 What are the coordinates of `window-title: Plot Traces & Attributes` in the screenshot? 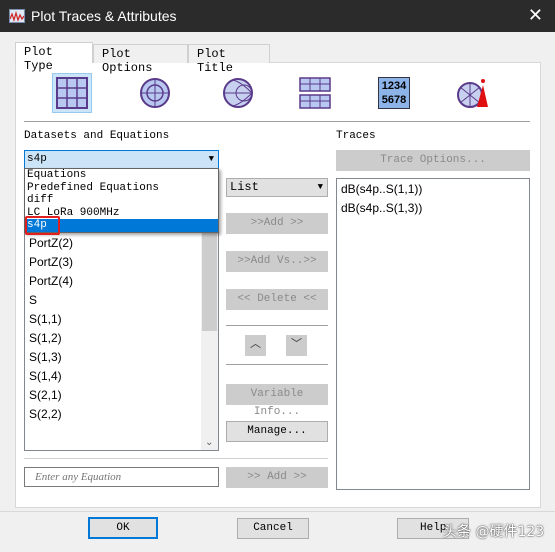 It's located at (104, 16).